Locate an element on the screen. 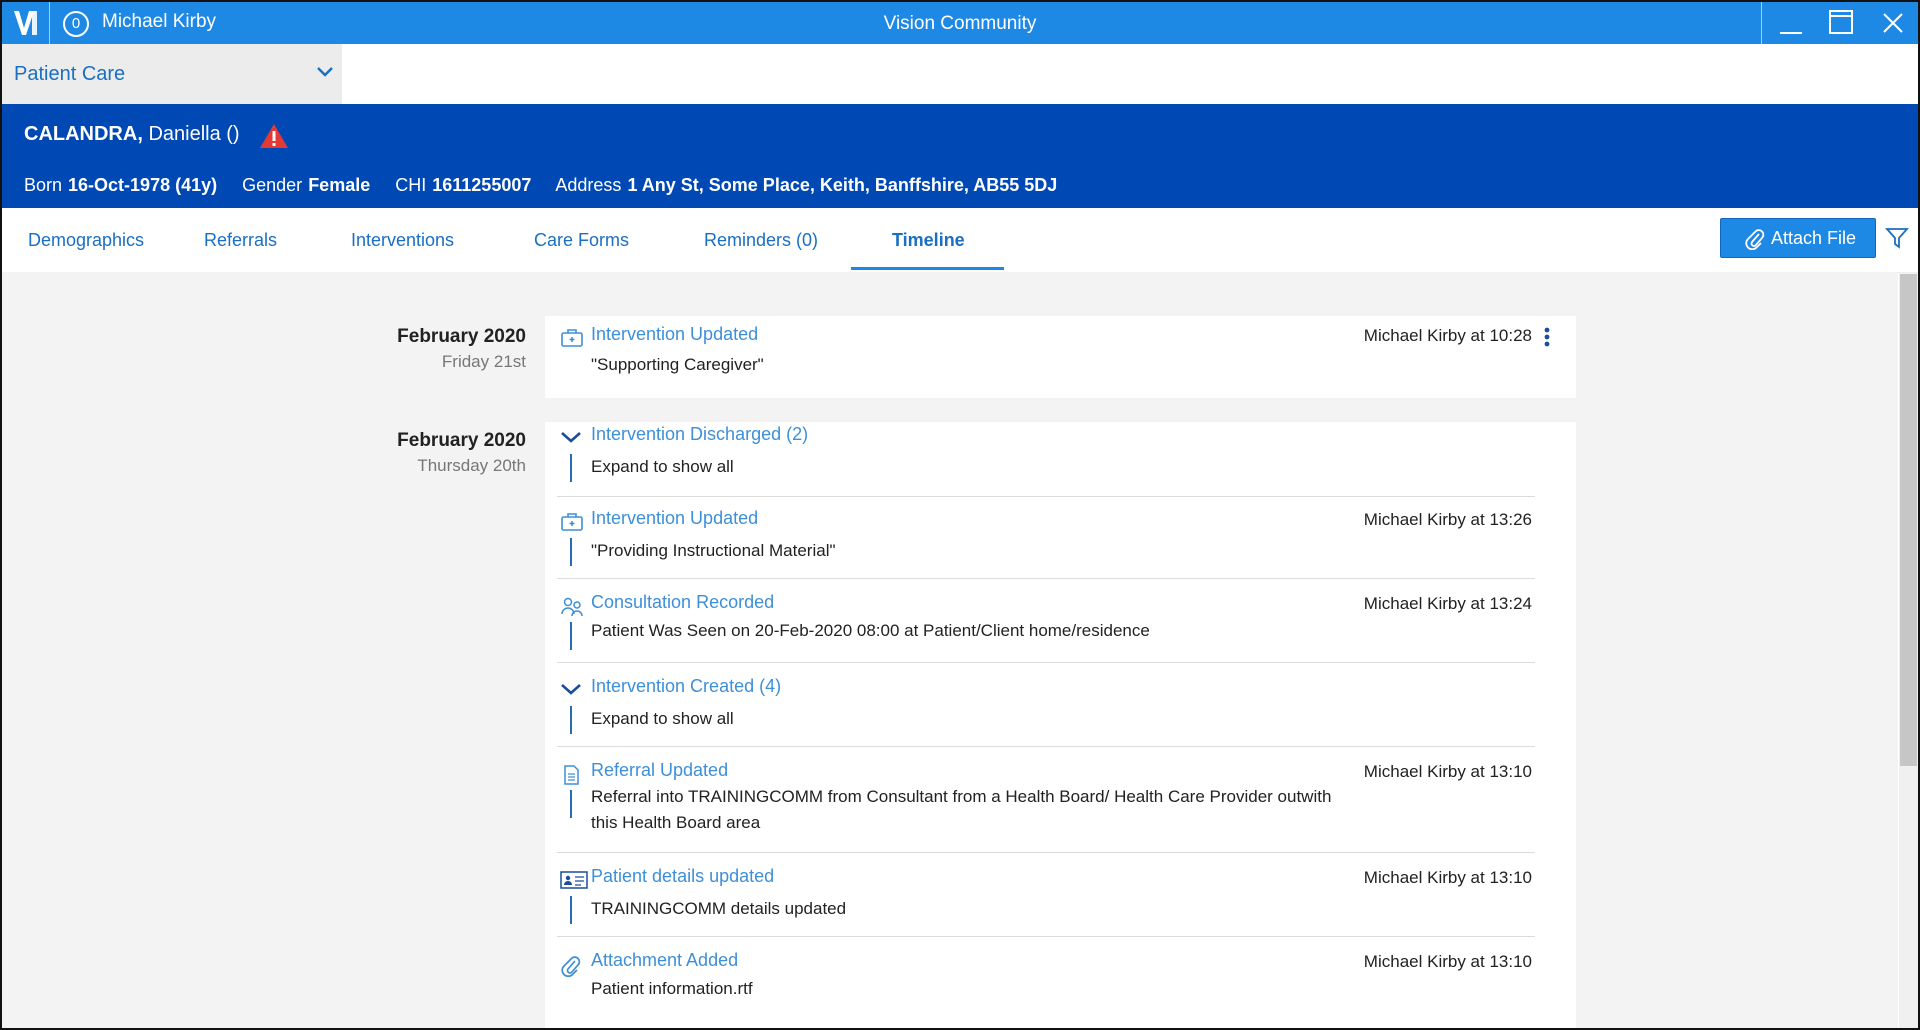  entry-title: Patient details updated is located at coordinates (682, 876).